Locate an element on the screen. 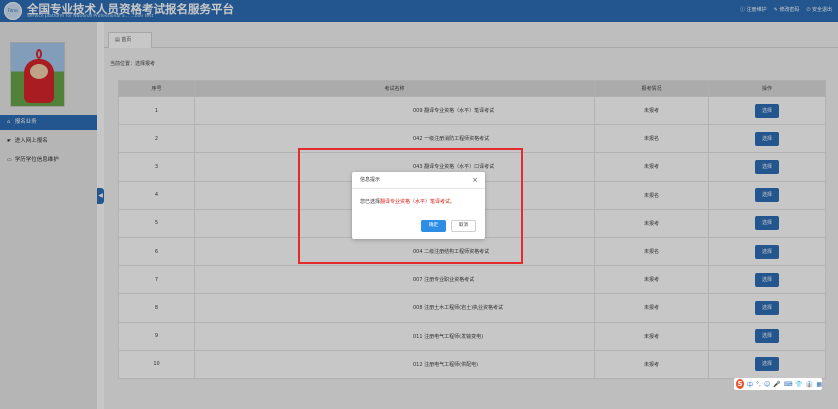 The width and height of the screenshot is (838, 409). close-icon: × is located at coordinates (475, 180).